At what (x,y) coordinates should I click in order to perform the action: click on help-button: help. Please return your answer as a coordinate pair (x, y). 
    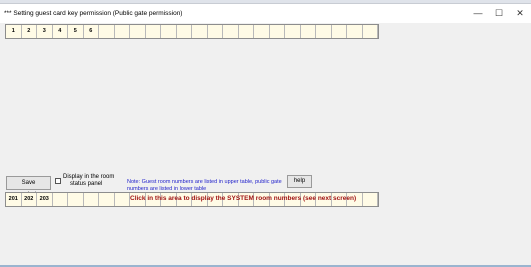
    Looking at the image, I should click on (299, 181).